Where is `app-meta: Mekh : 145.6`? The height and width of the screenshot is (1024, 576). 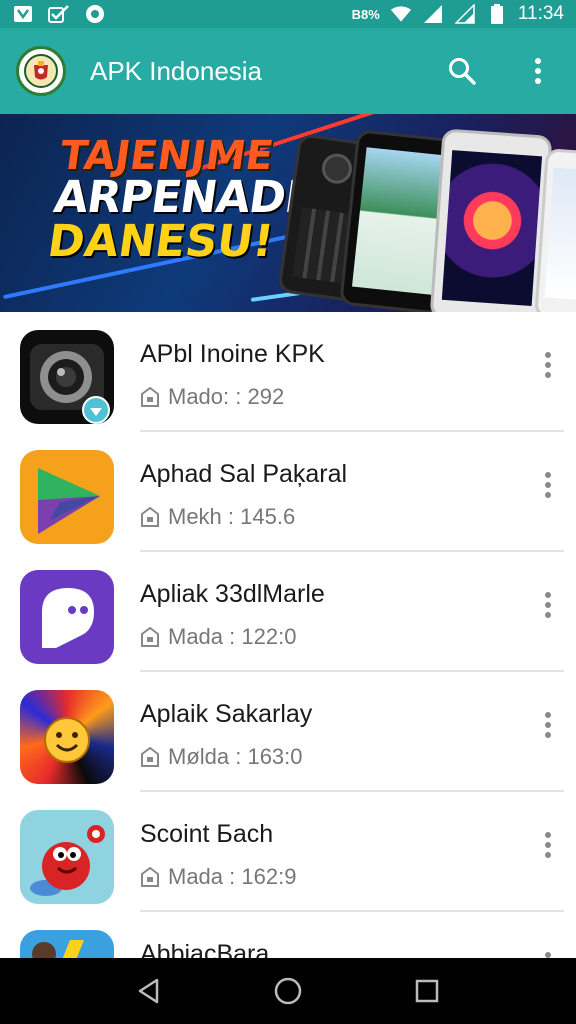
app-meta: Mekh : 145.6 is located at coordinates (232, 516).